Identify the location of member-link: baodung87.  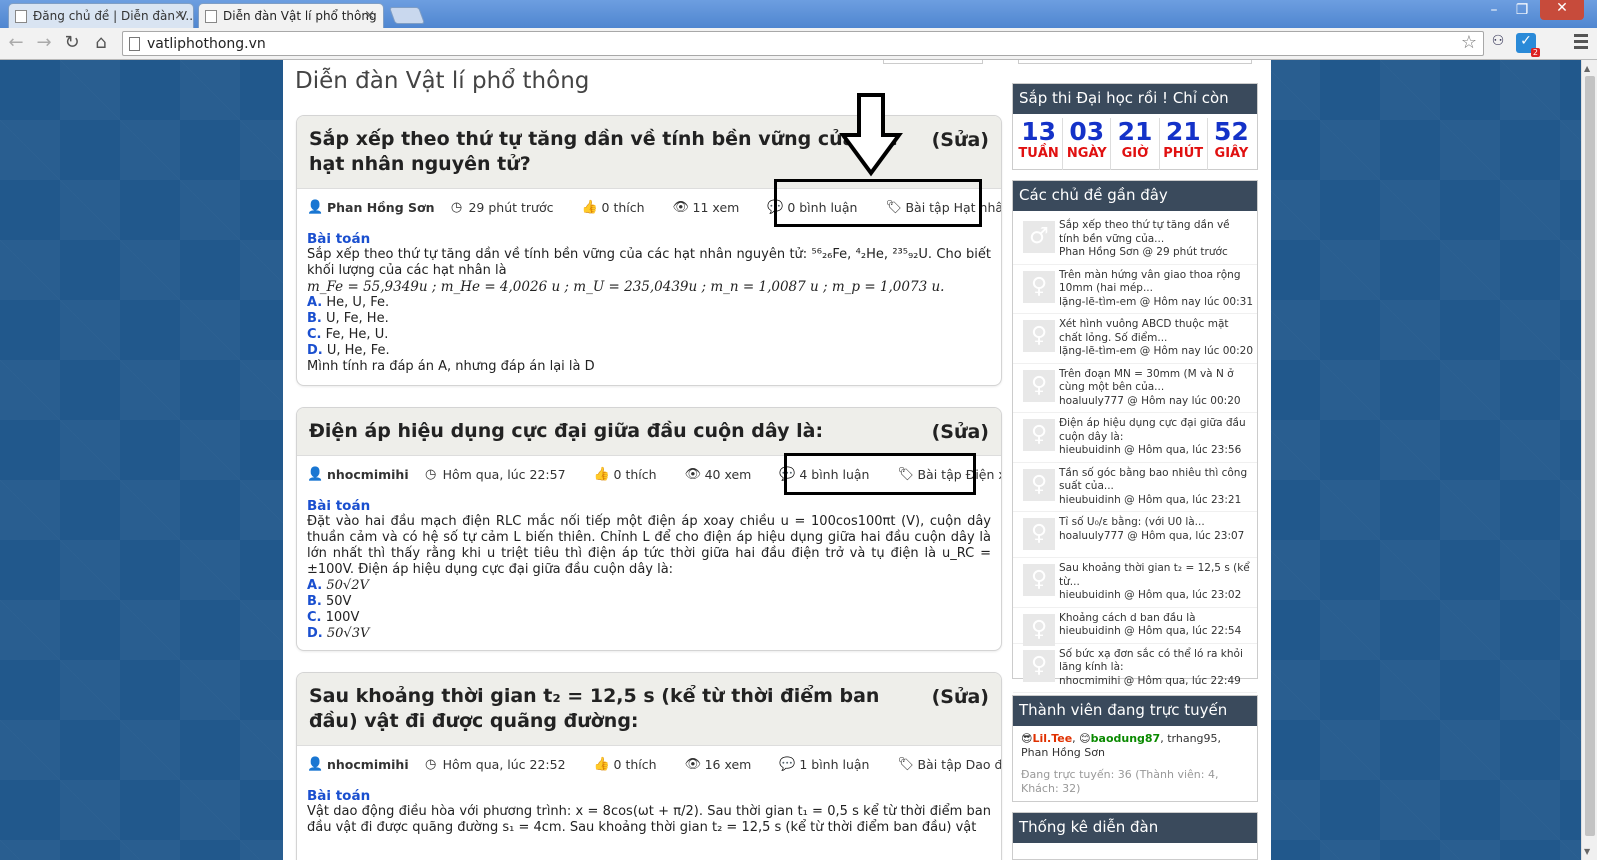
(1126, 738).